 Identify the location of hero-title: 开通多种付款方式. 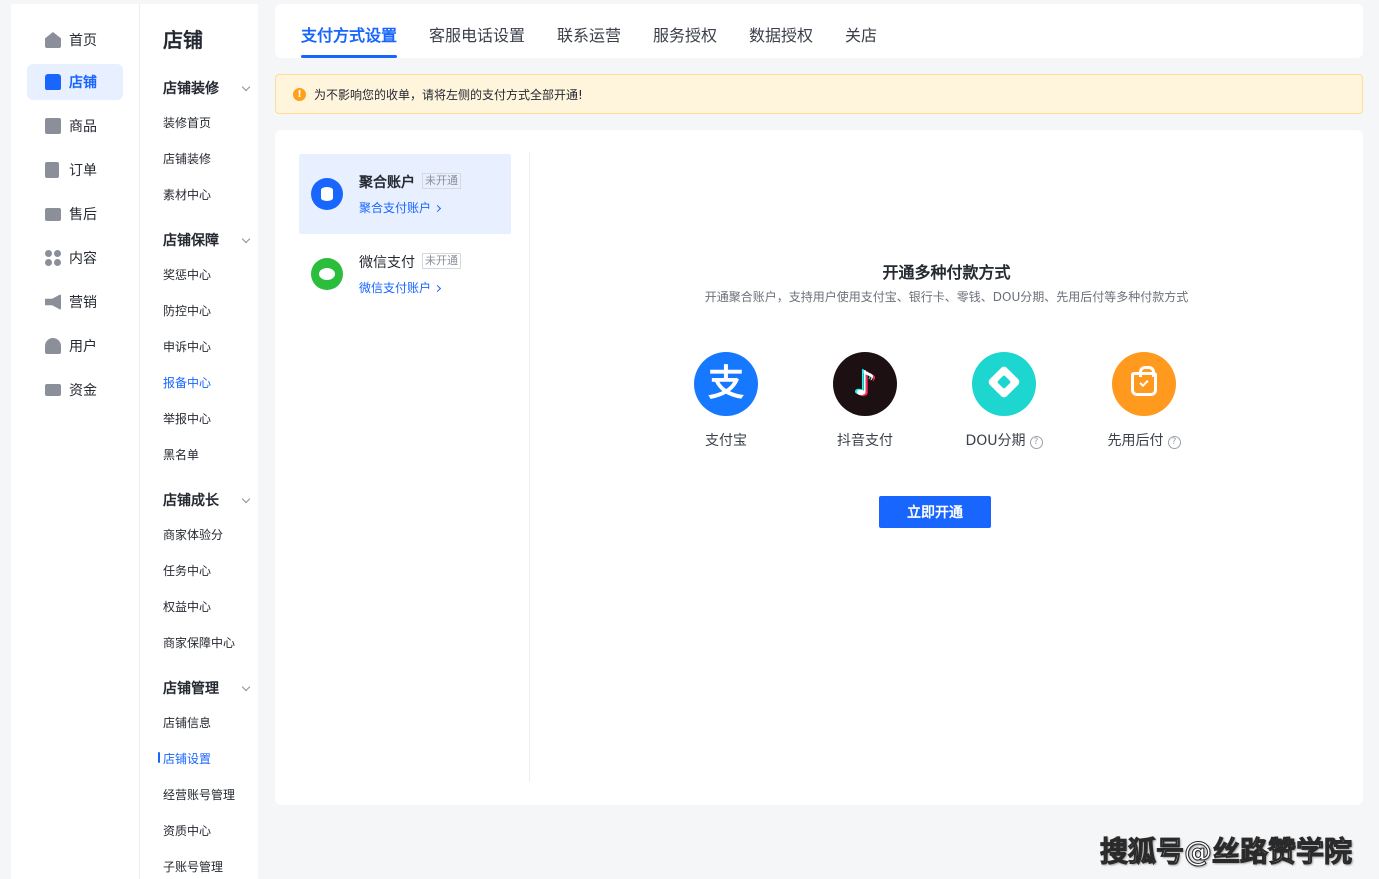
(946, 272).